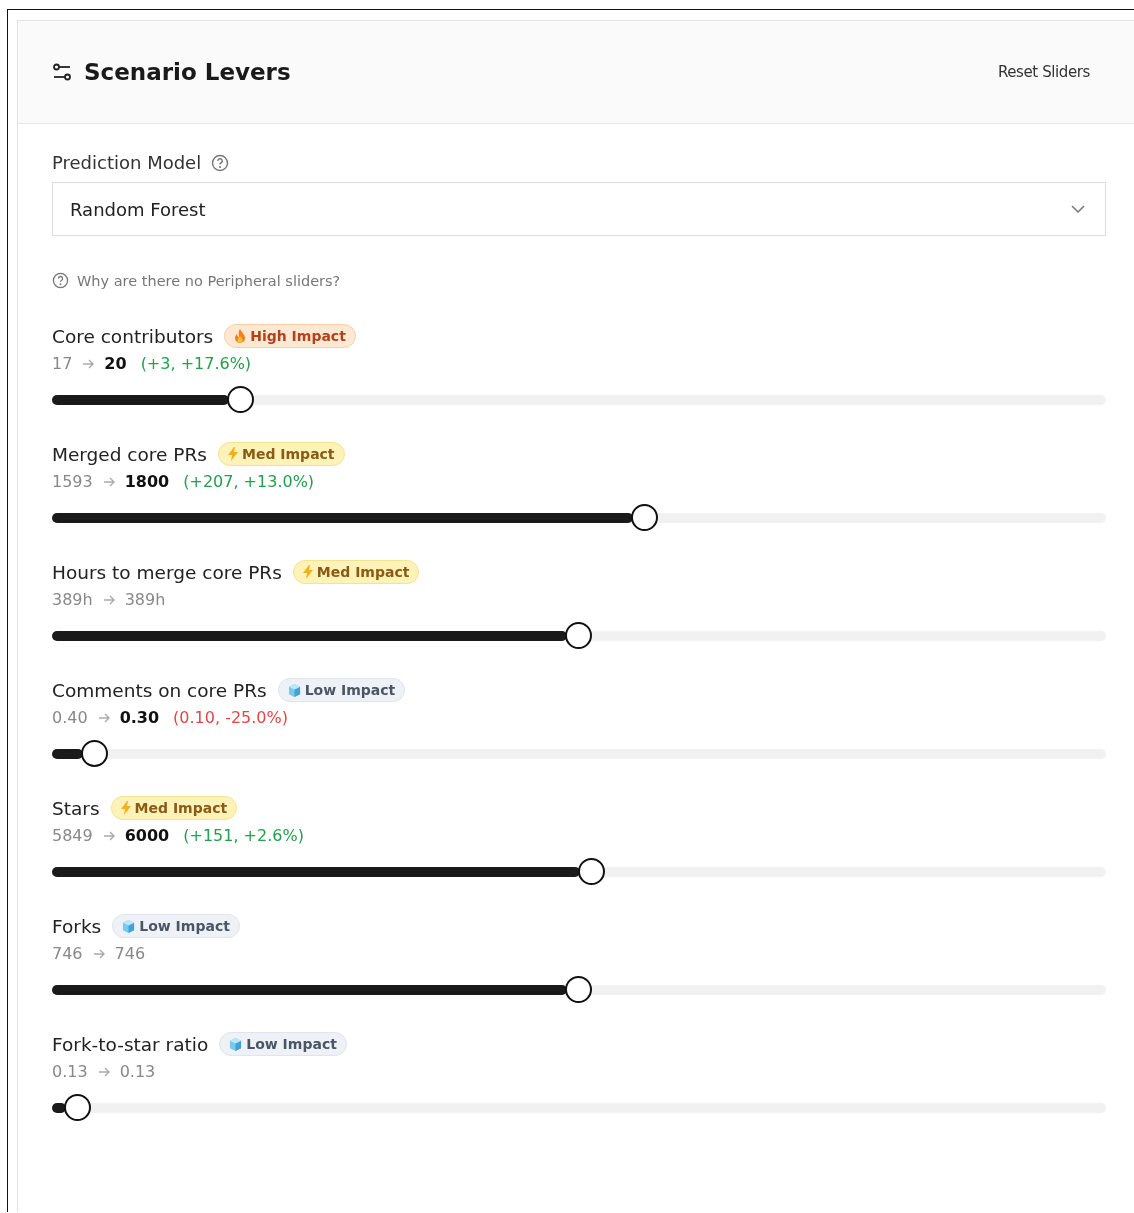  I want to click on original-value: 0.13, so click(70, 1071).